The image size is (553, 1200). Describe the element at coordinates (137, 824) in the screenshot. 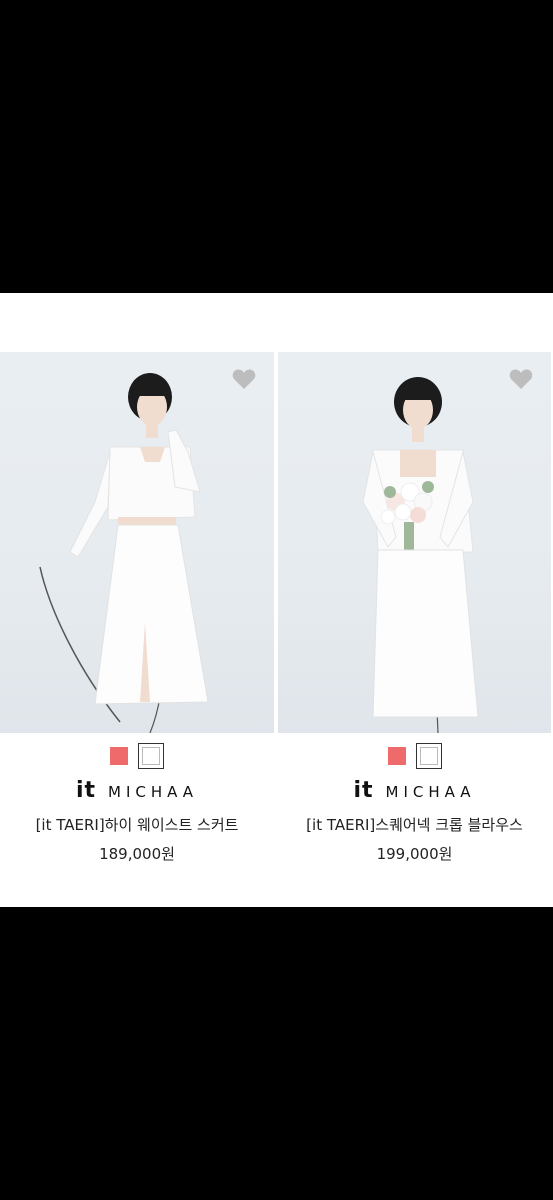

I see `product-name: [it TAERI]하이 웨이스트 스커트` at that location.